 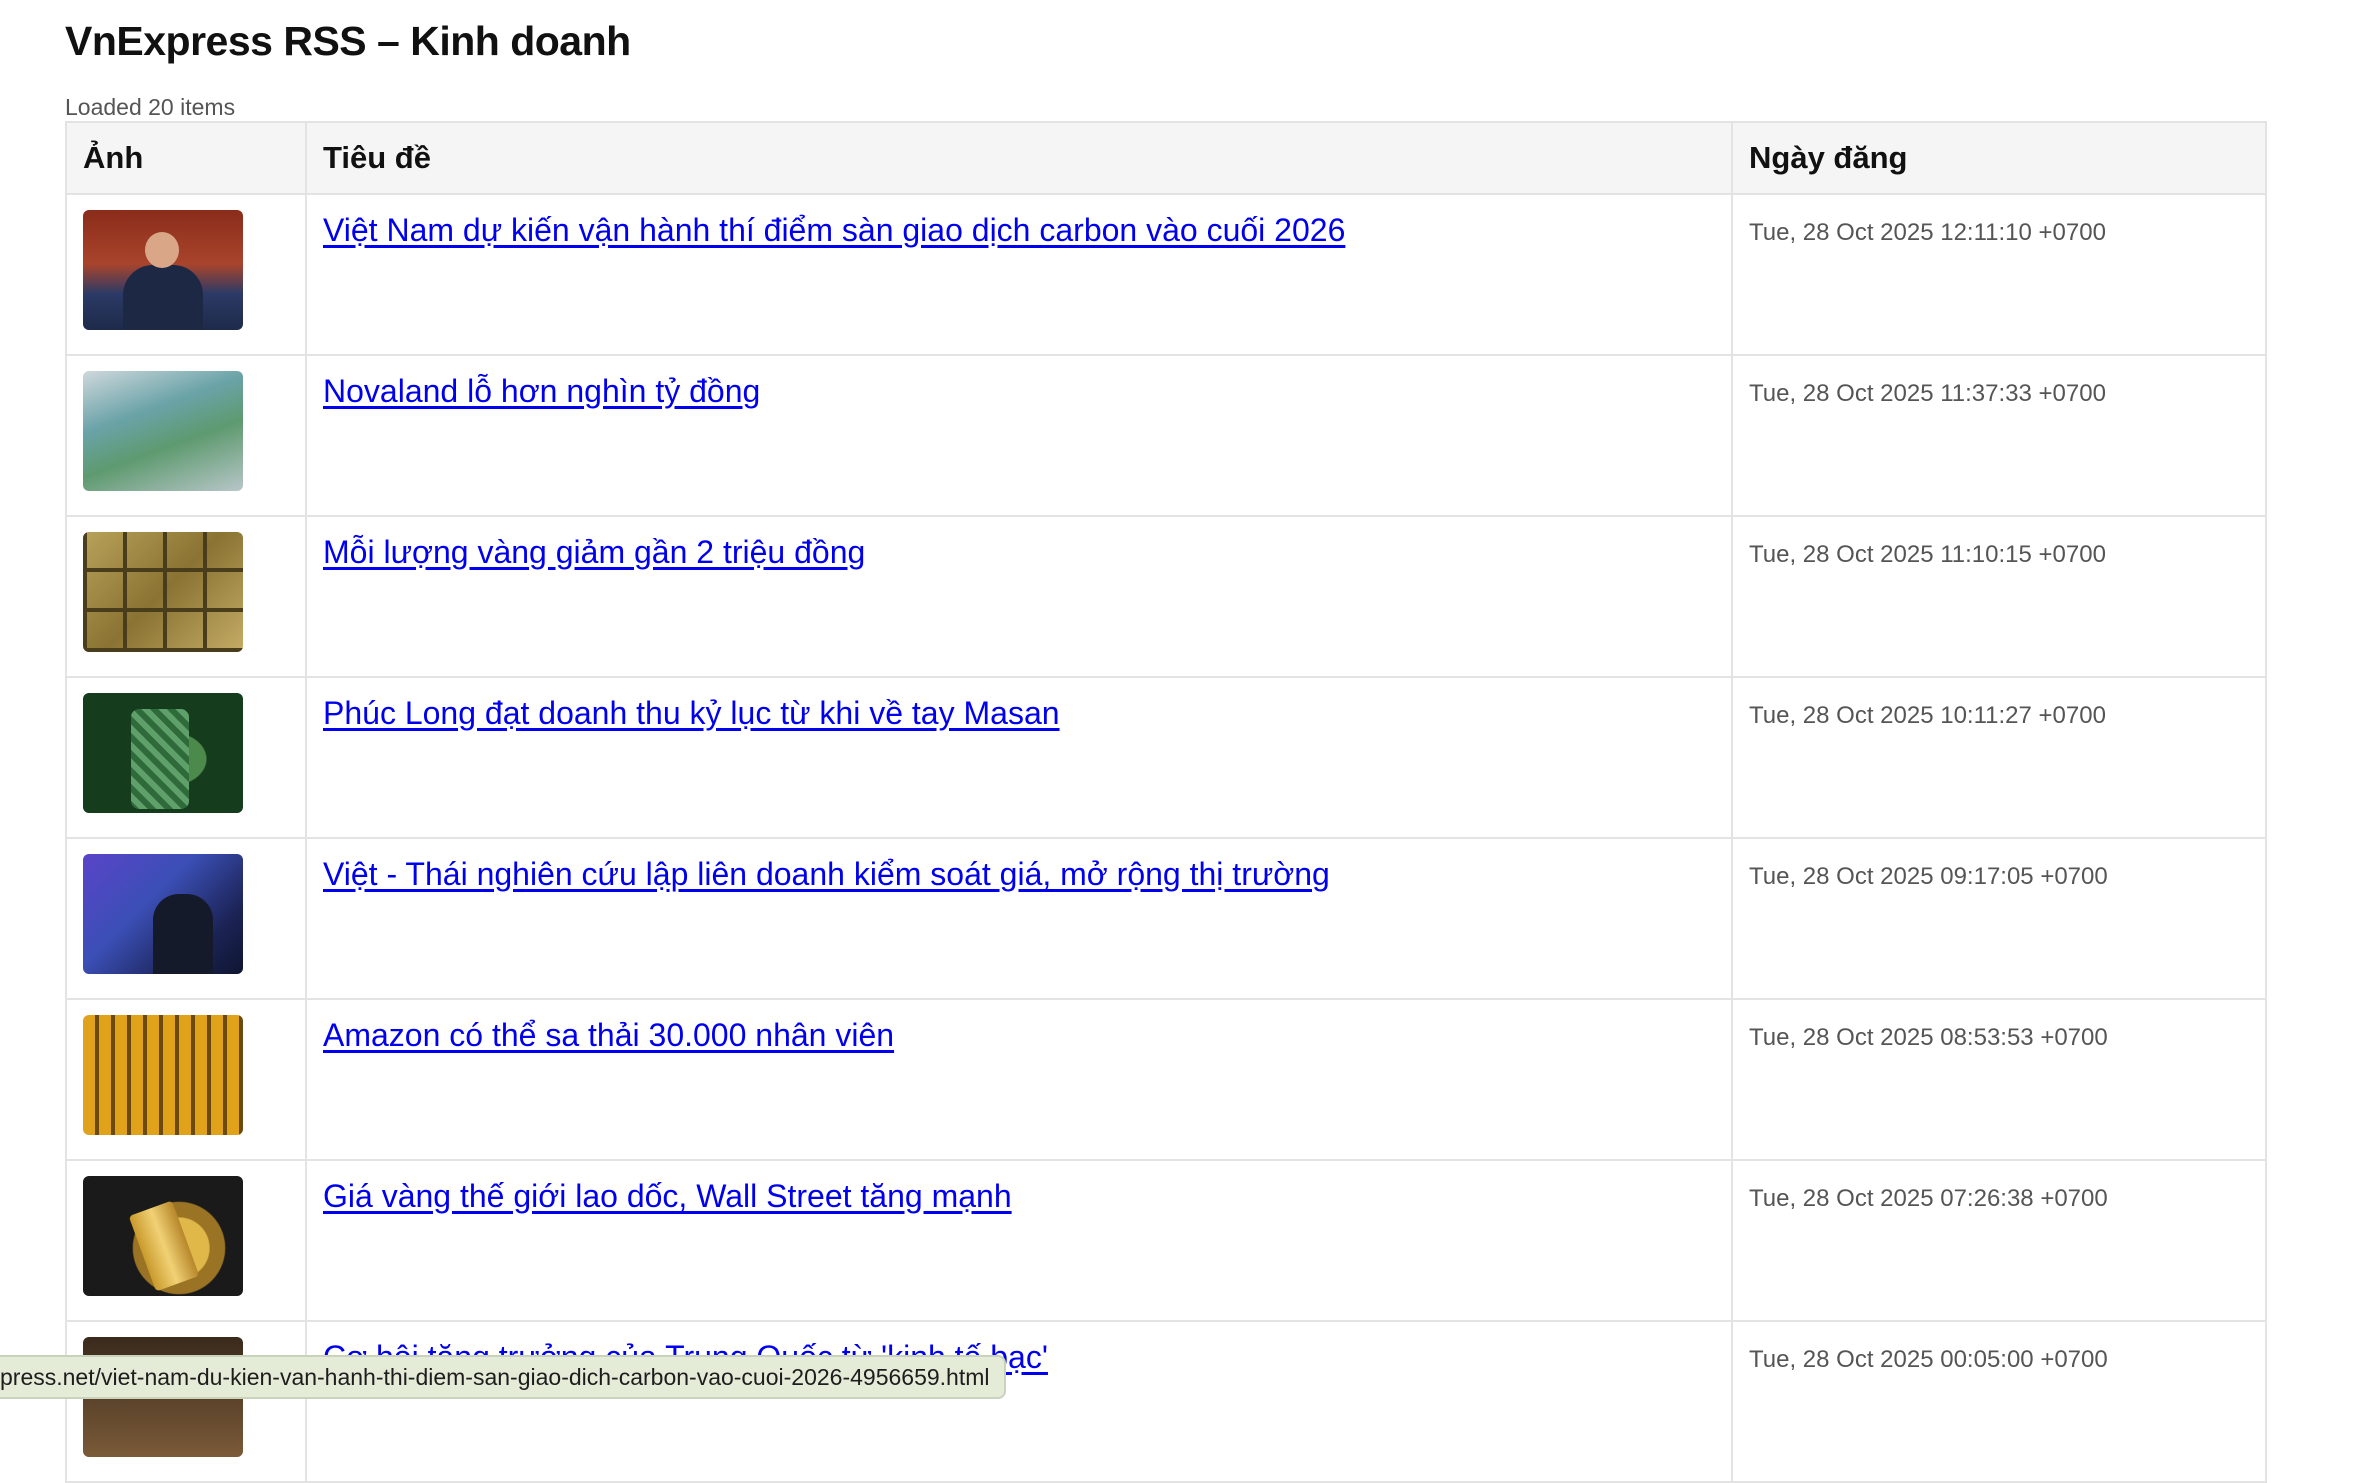 What do you see at coordinates (608, 1035) in the screenshot?
I see `article-link: Amazon có thể sa thải 30.000 nhân viên` at bounding box center [608, 1035].